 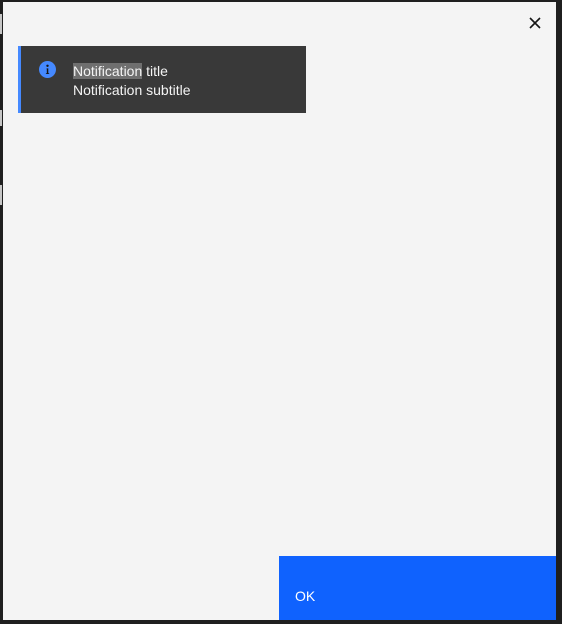 What do you see at coordinates (132, 81) in the screenshot?
I see `notification-text: Notification title Notification subtitle` at bounding box center [132, 81].